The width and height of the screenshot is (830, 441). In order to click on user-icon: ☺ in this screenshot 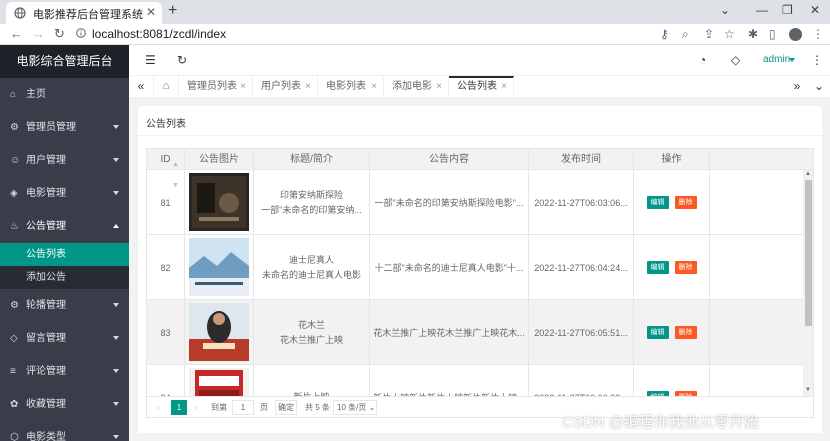, I will do `click(15, 160)`.